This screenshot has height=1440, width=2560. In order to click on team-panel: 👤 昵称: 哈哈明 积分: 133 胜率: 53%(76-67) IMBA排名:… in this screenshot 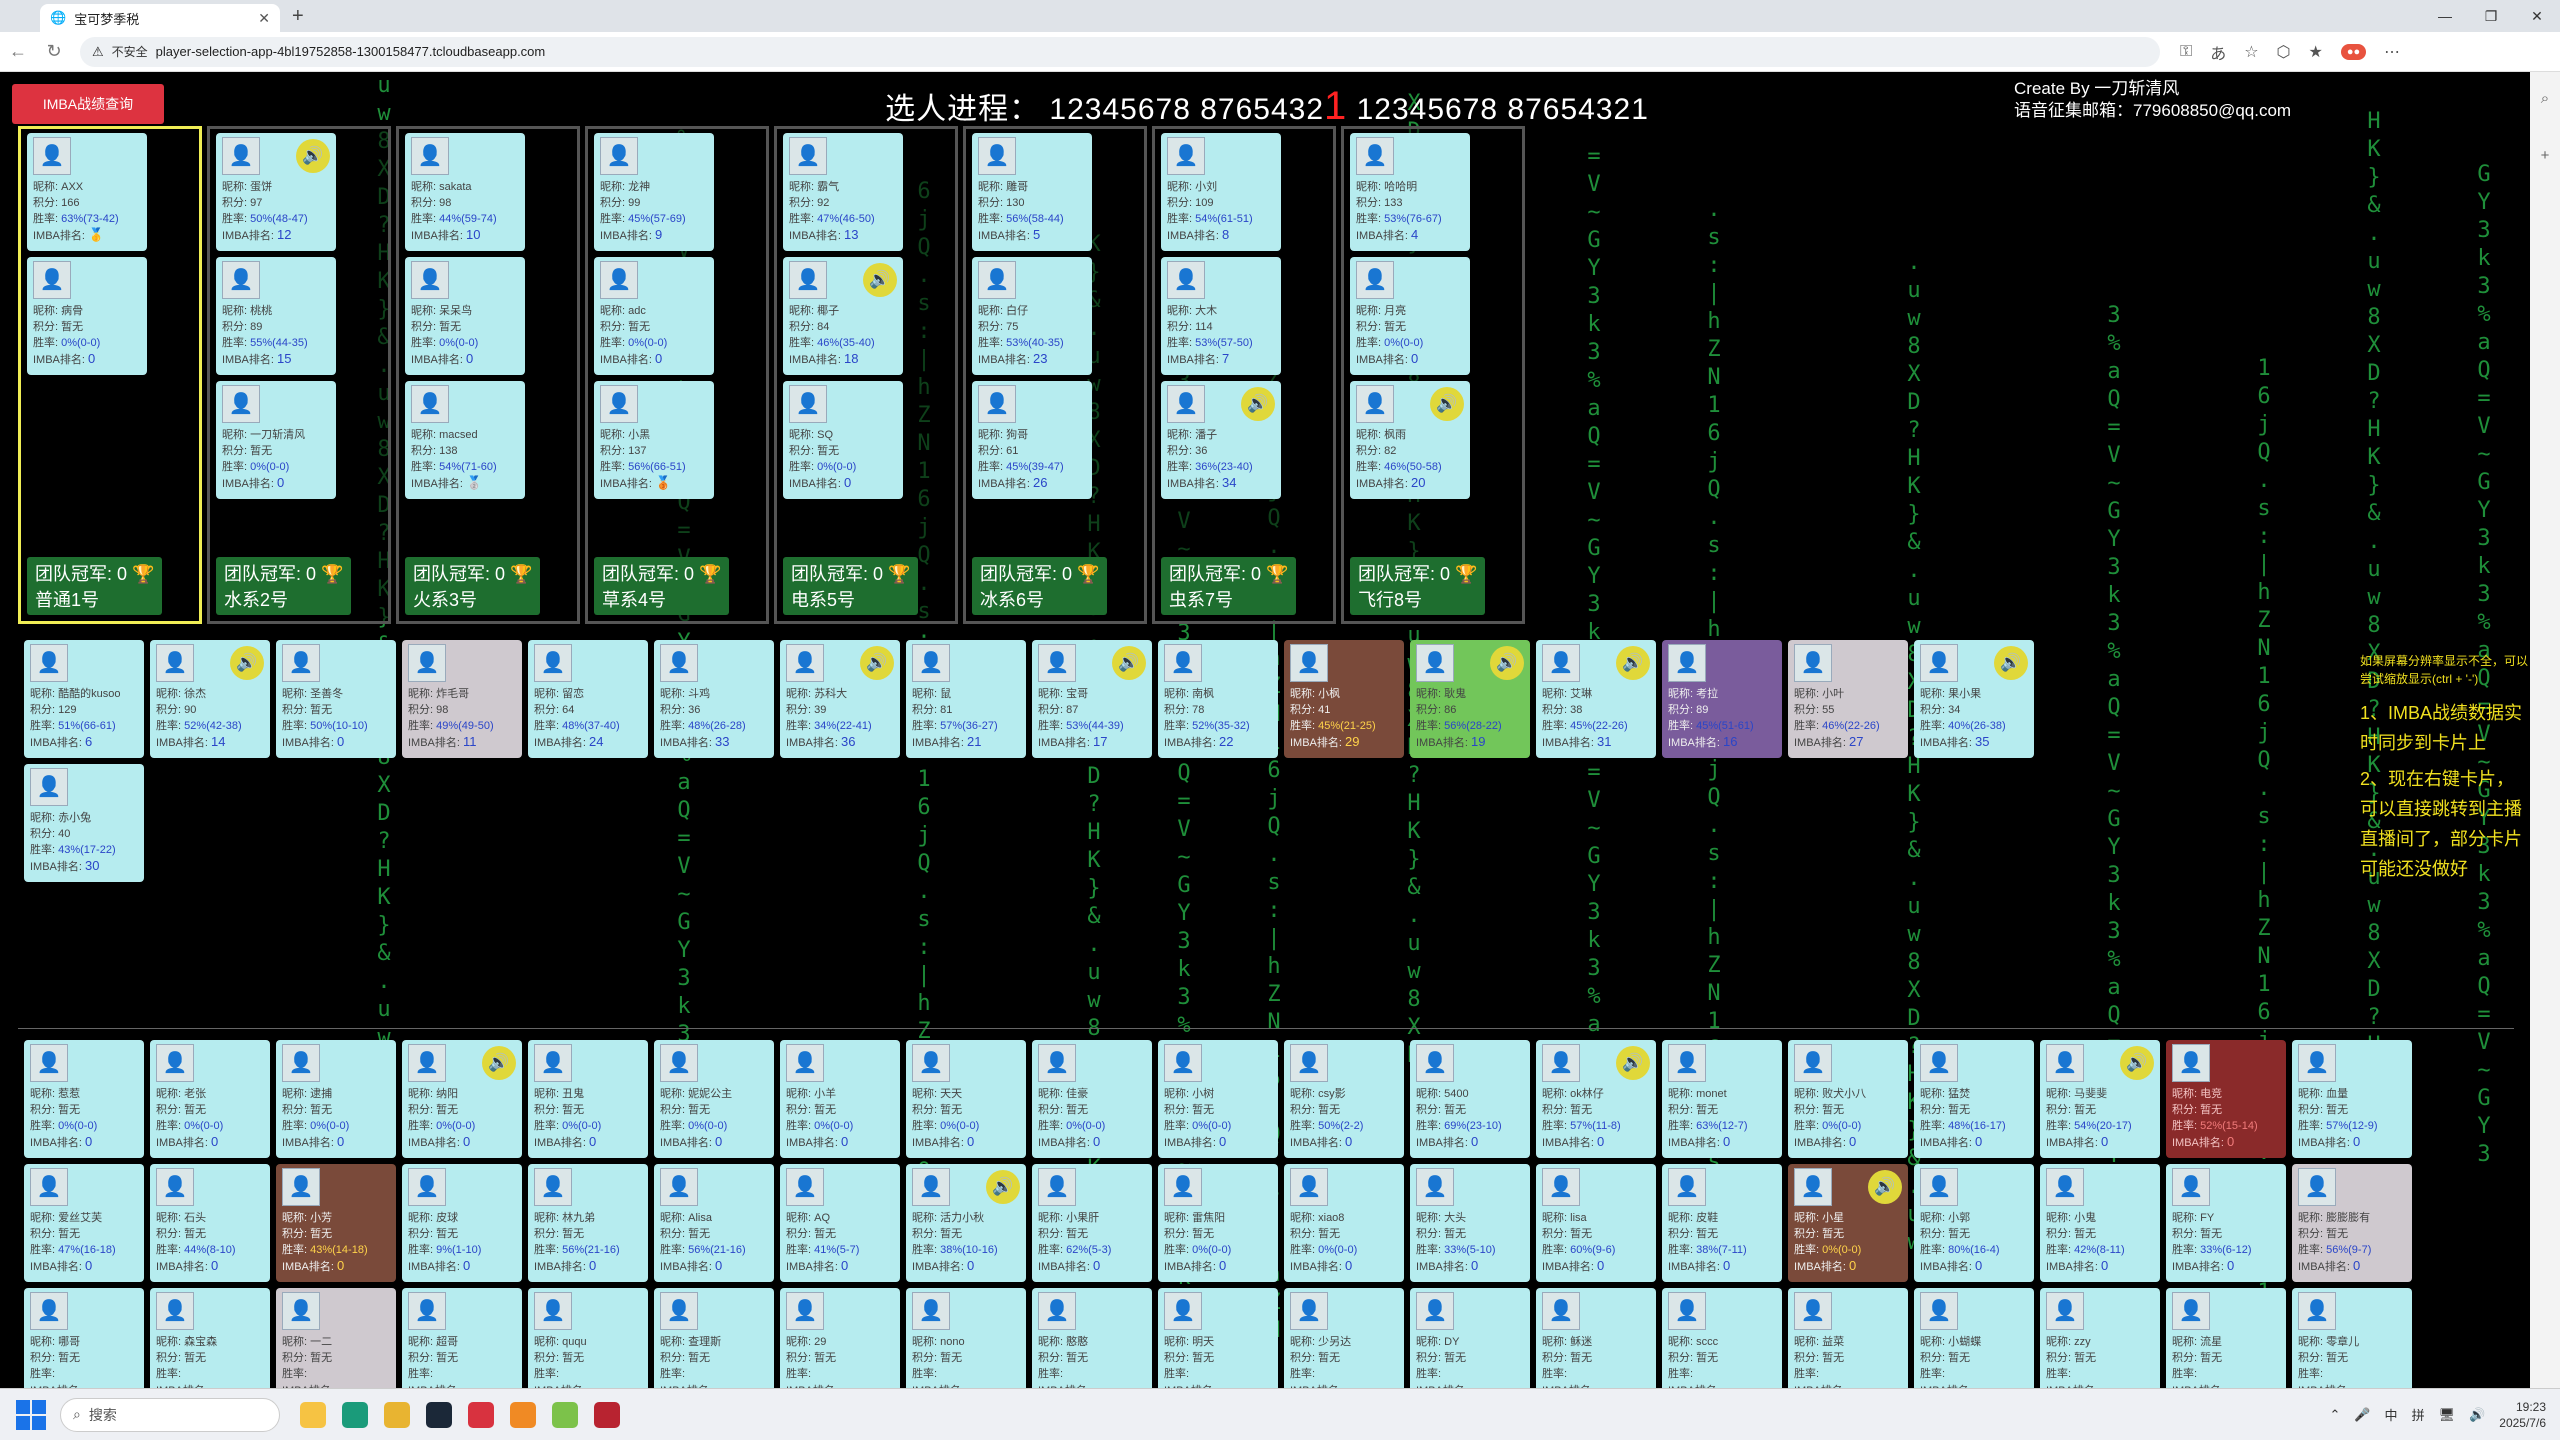, I will do `click(1433, 375)`.